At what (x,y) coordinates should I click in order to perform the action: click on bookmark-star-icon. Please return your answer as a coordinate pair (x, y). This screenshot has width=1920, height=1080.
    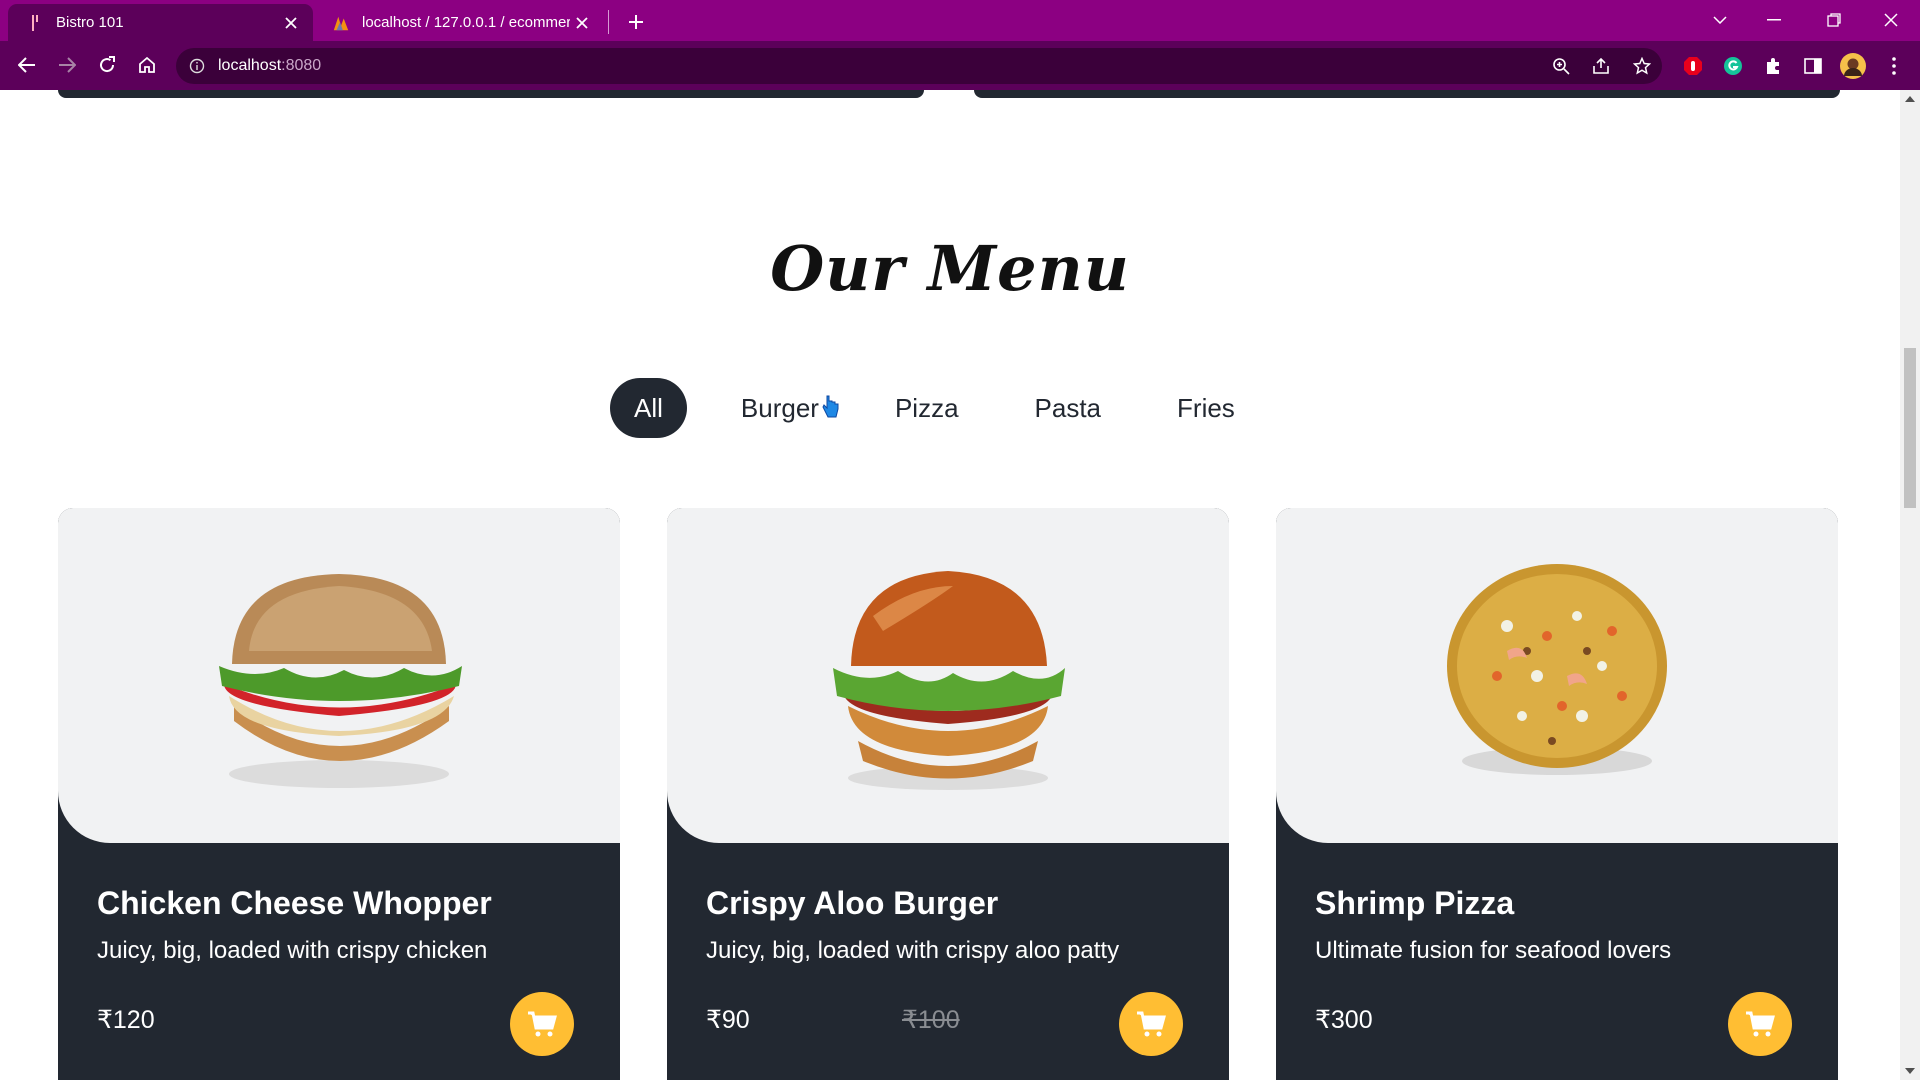
    Looking at the image, I should click on (1642, 66).